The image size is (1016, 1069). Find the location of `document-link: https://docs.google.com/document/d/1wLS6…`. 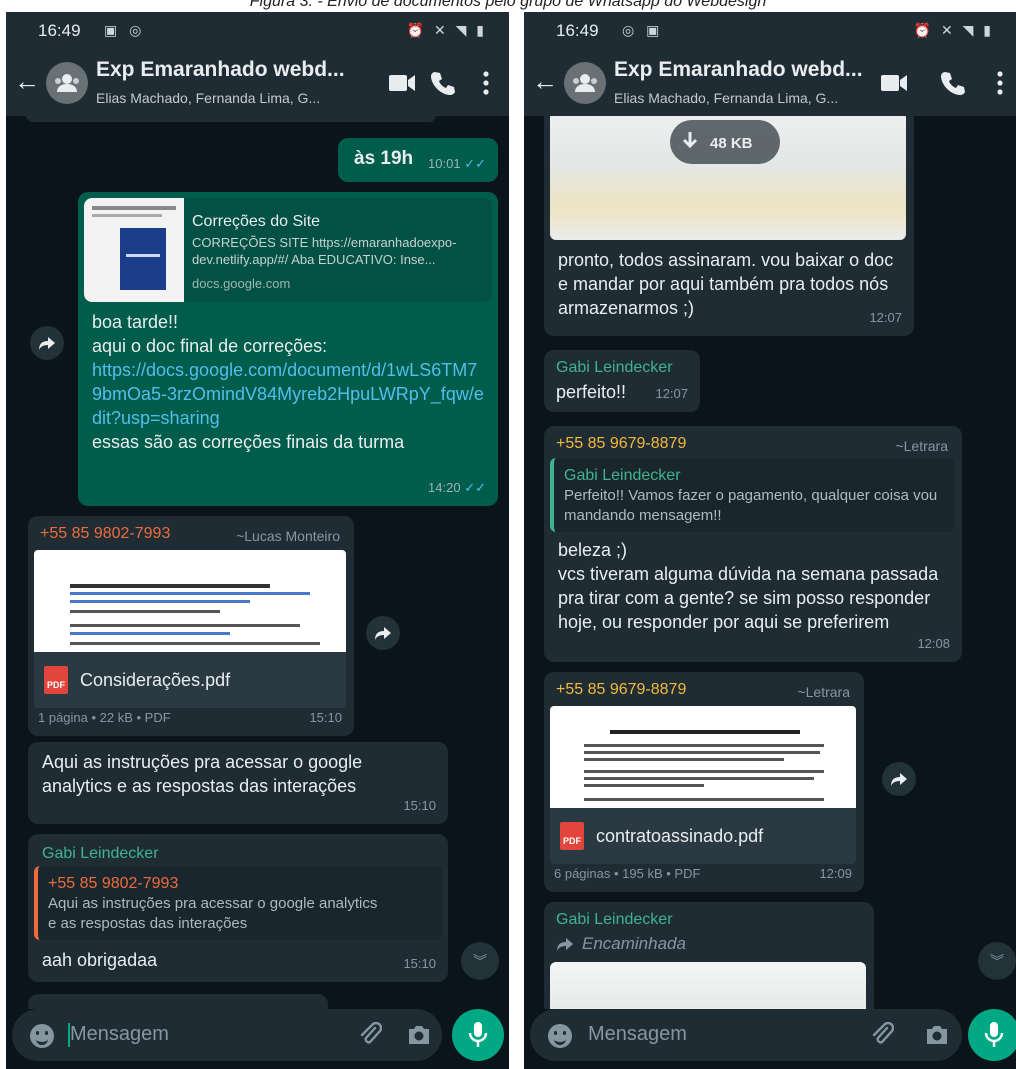

document-link: https://docs.google.com/document/d/1wLS6… is located at coordinates (288, 394).